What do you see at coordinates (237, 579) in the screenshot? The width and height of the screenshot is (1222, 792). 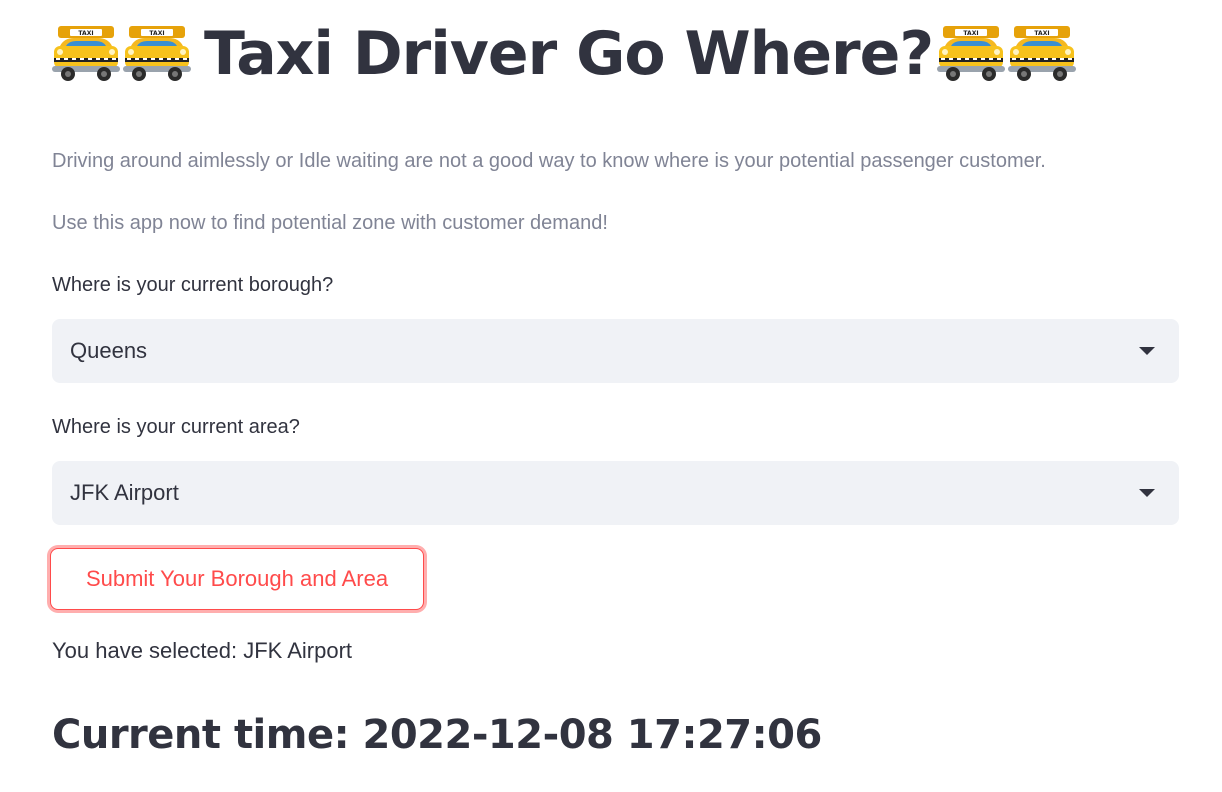 I see `submit-button: Submit Your Borough and Area` at bounding box center [237, 579].